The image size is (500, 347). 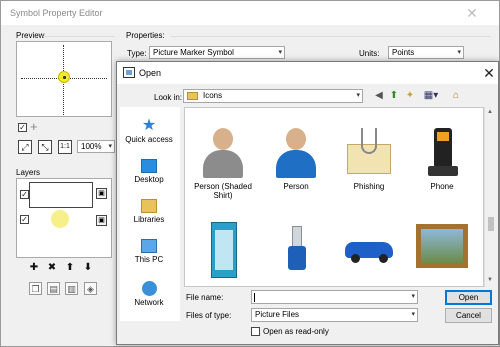 I want to click on phone-booth-icon, so click(x=223, y=250).